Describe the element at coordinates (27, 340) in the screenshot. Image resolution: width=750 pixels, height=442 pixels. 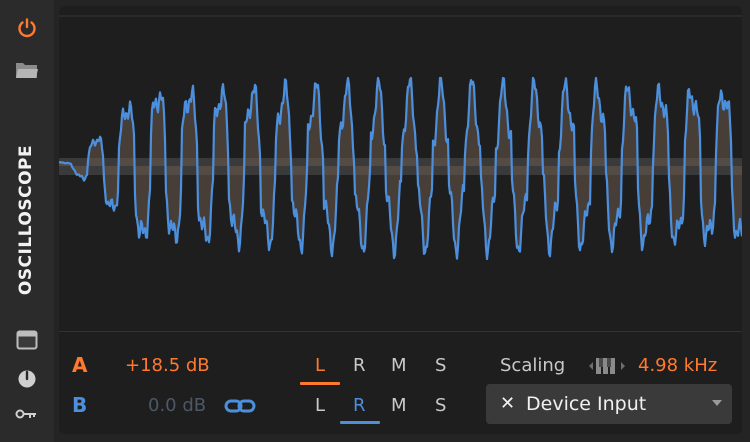
I see `window-icon` at that location.